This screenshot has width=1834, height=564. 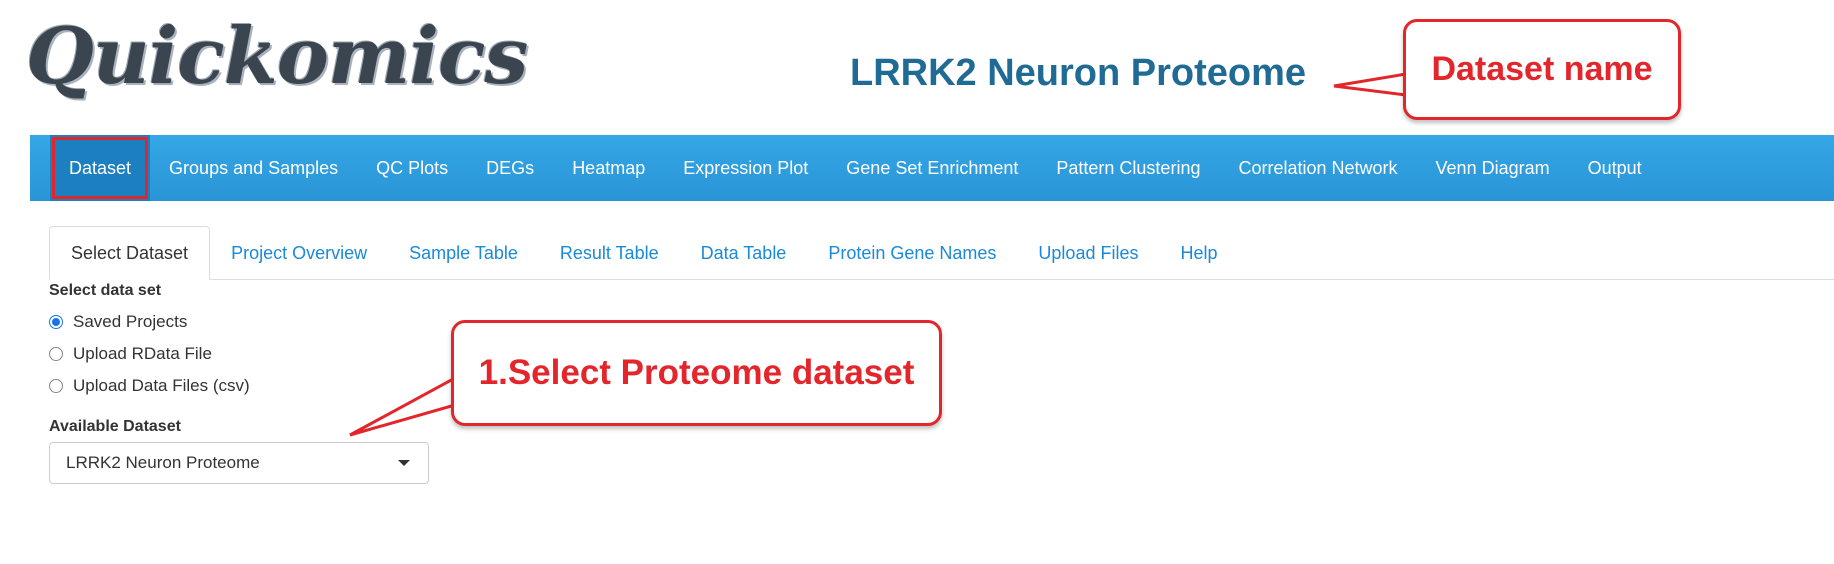 I want to click on available-dataset-value: LRRK2 Neuron Proteome, so click(x=163, y=462).